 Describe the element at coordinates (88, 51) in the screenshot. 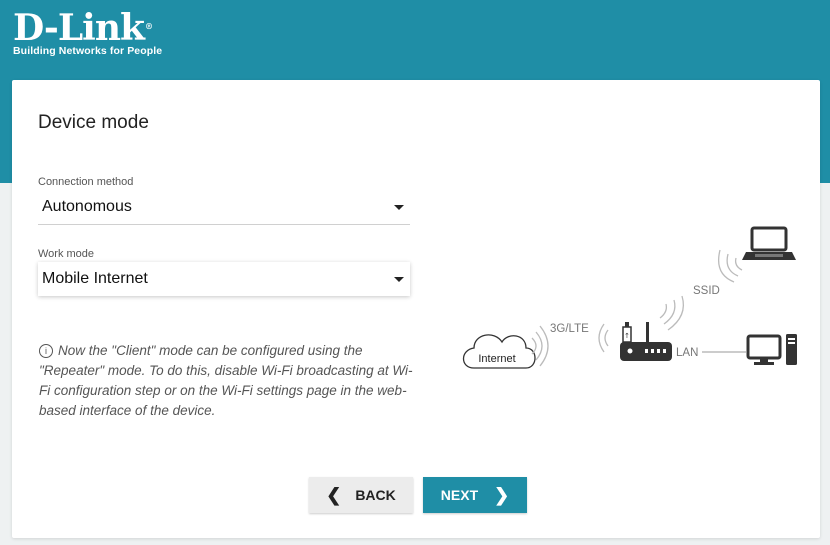

I see `logo-tagline: Building Networks for People` at that location.